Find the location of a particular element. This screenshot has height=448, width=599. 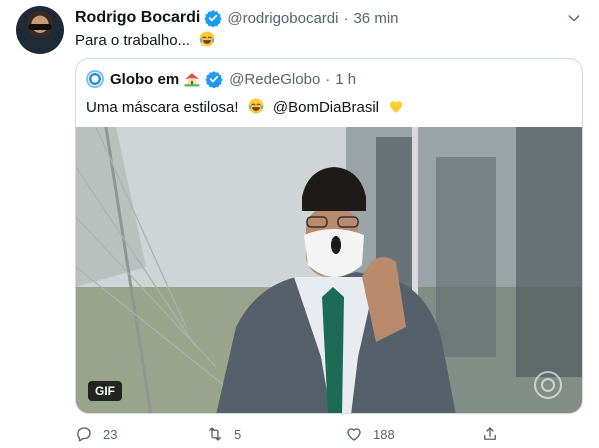

quoted-author-handle: @RedeGlobo is located at coordinates (274, 79).